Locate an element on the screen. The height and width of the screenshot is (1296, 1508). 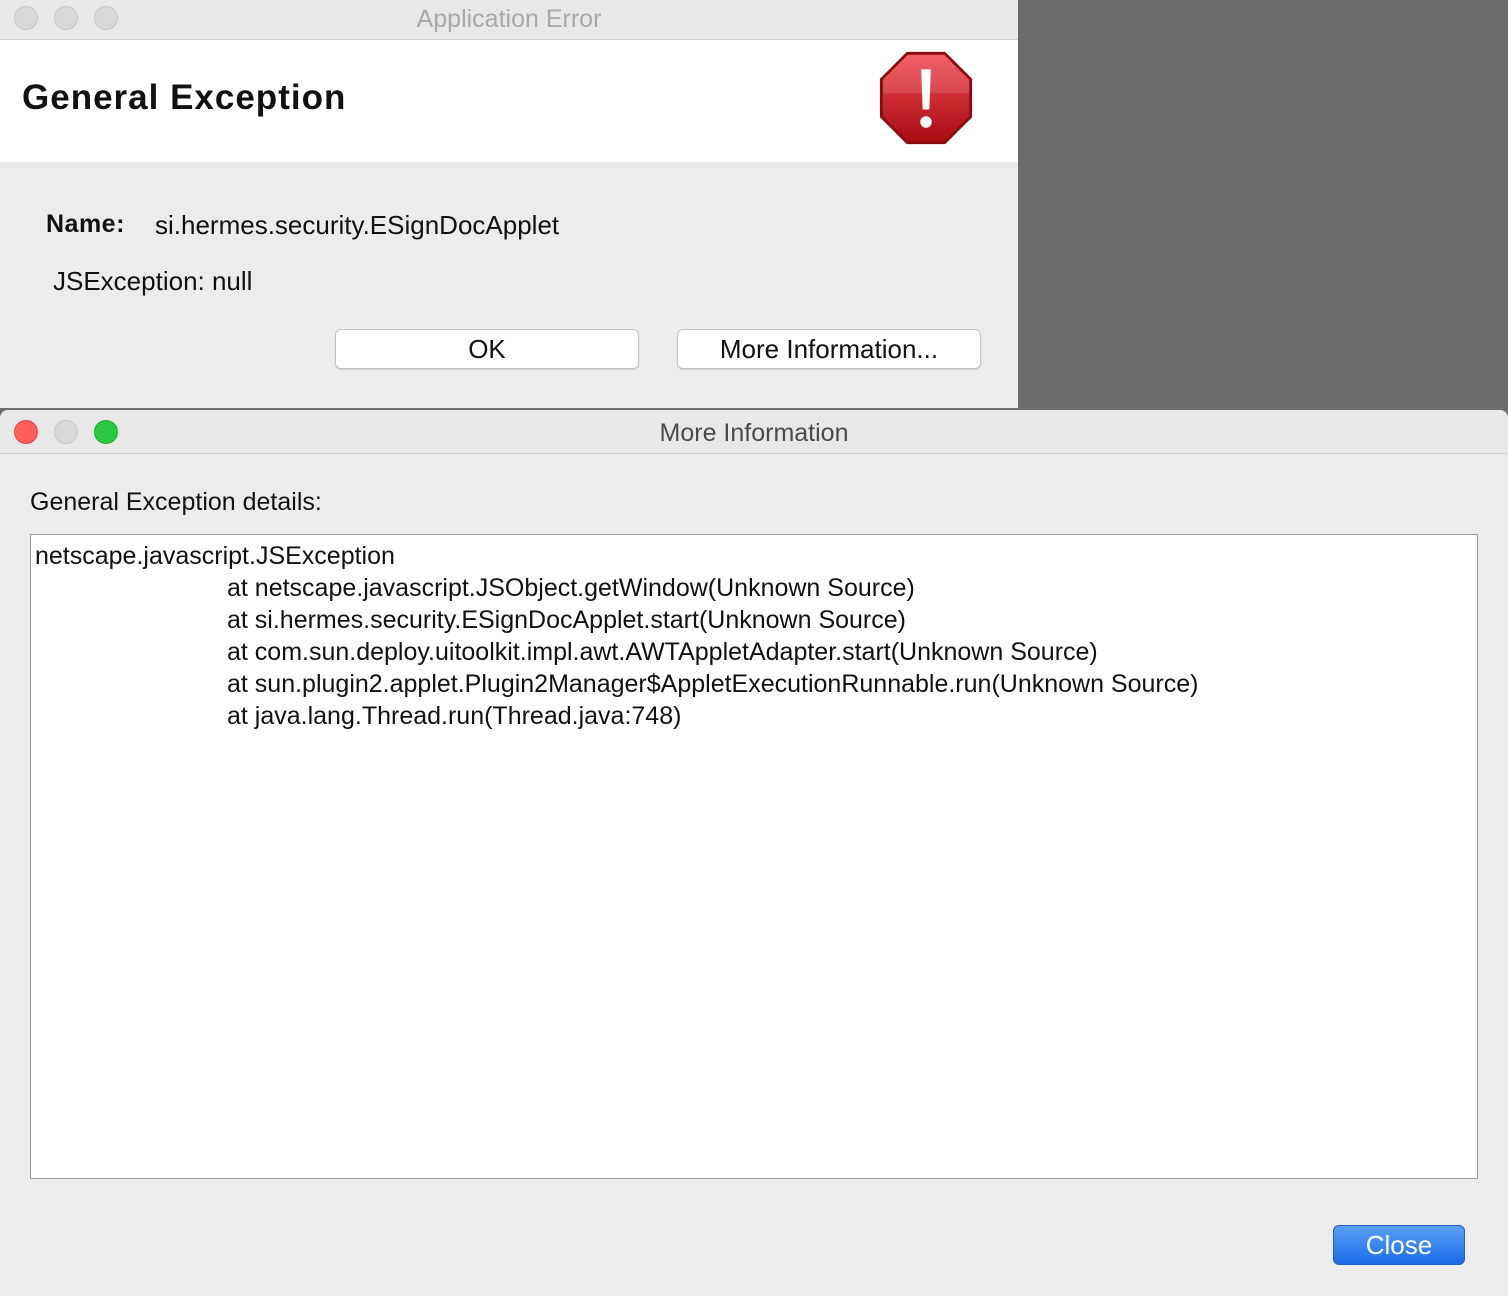
title-bar: Application Error is located at coordinates (509, 20).